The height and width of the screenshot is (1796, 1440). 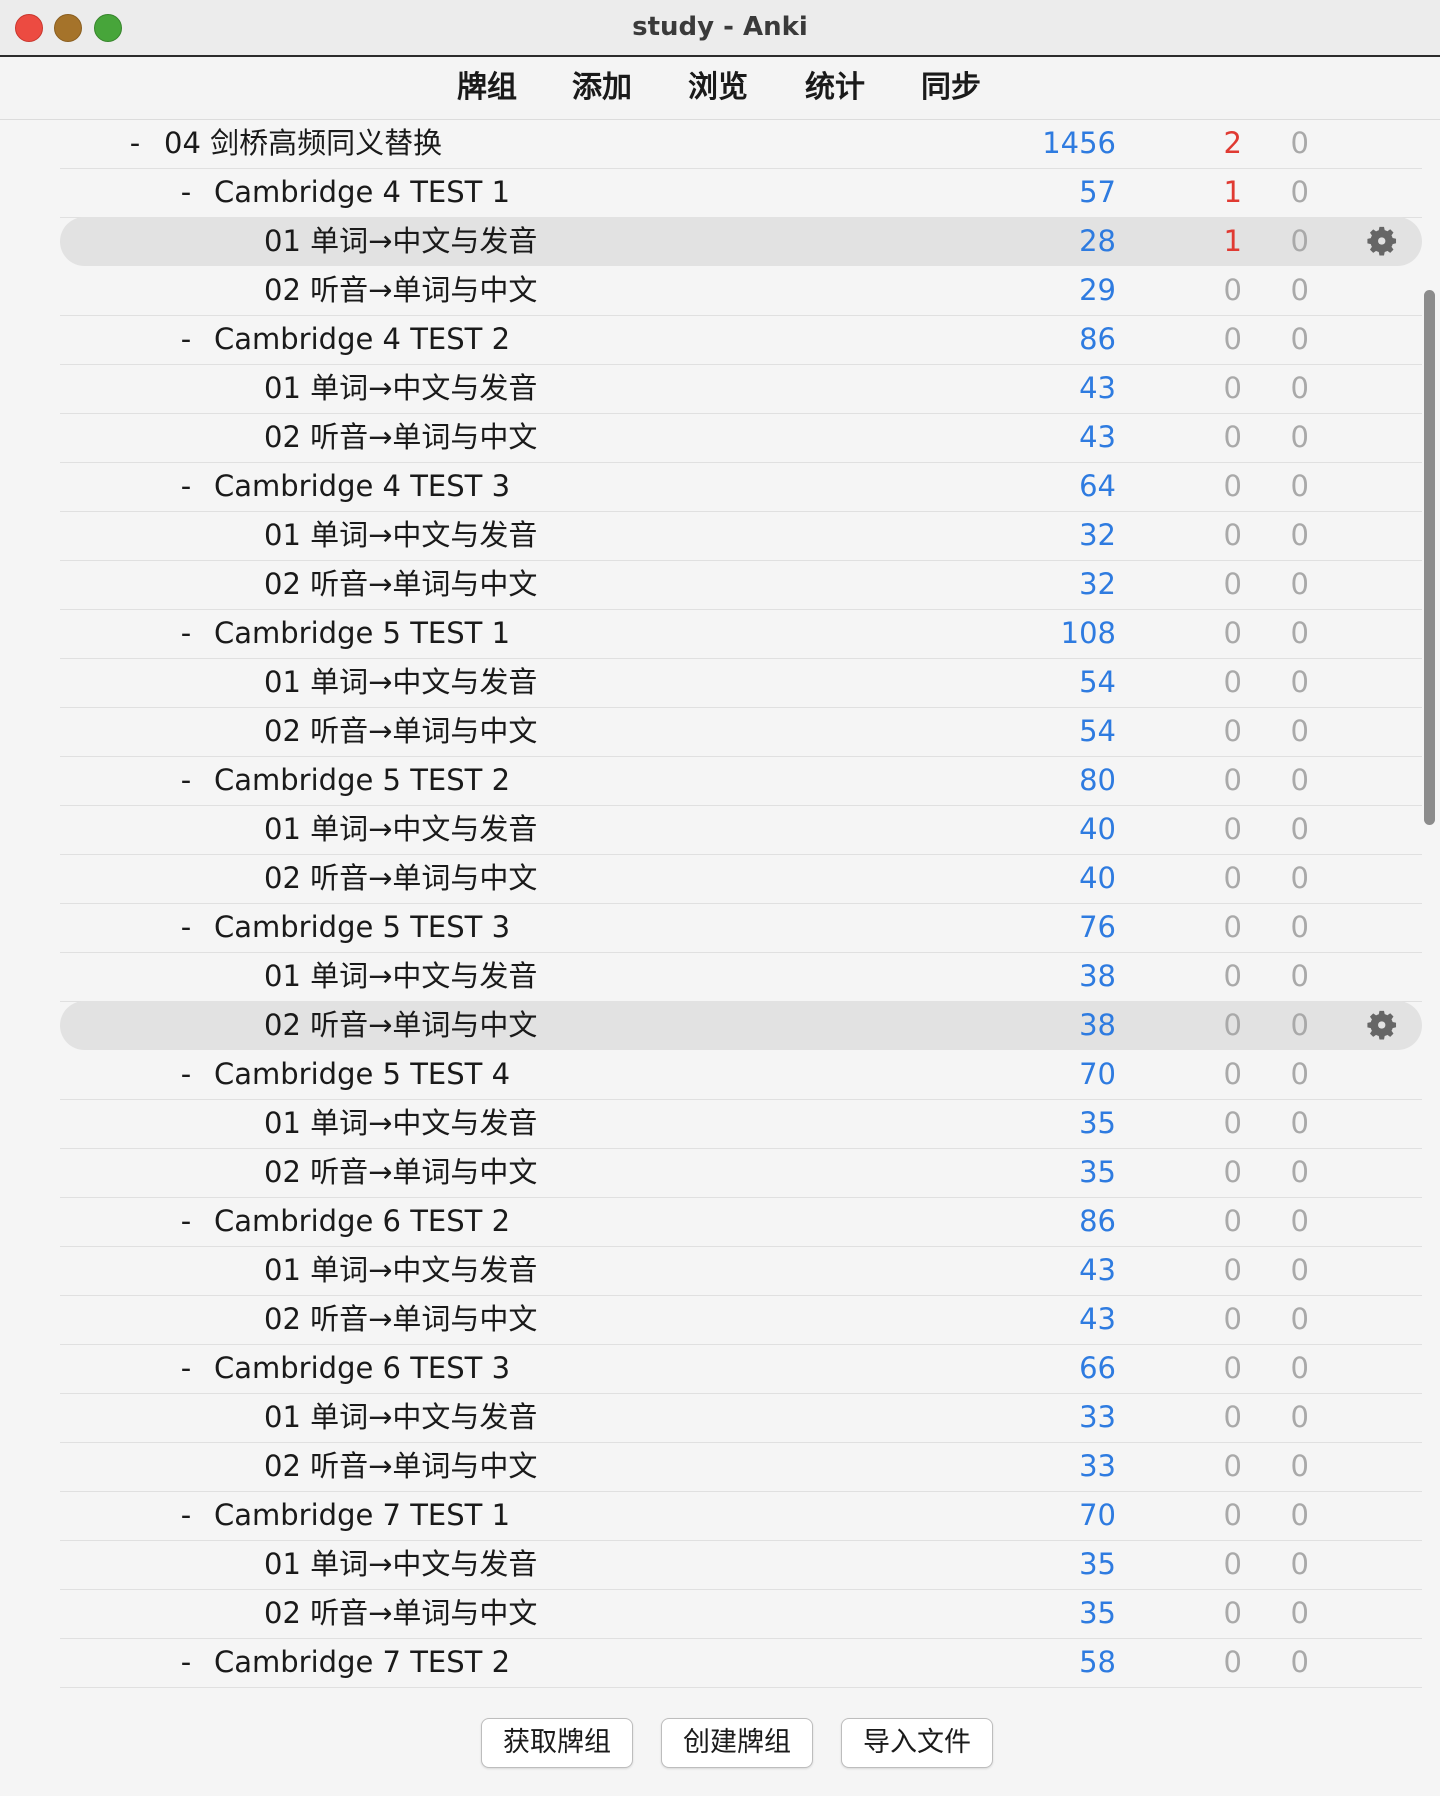 I want to click on deck-row: - Cambridge 5 TEST 3 76 0 0, so click(x=741, y=928).